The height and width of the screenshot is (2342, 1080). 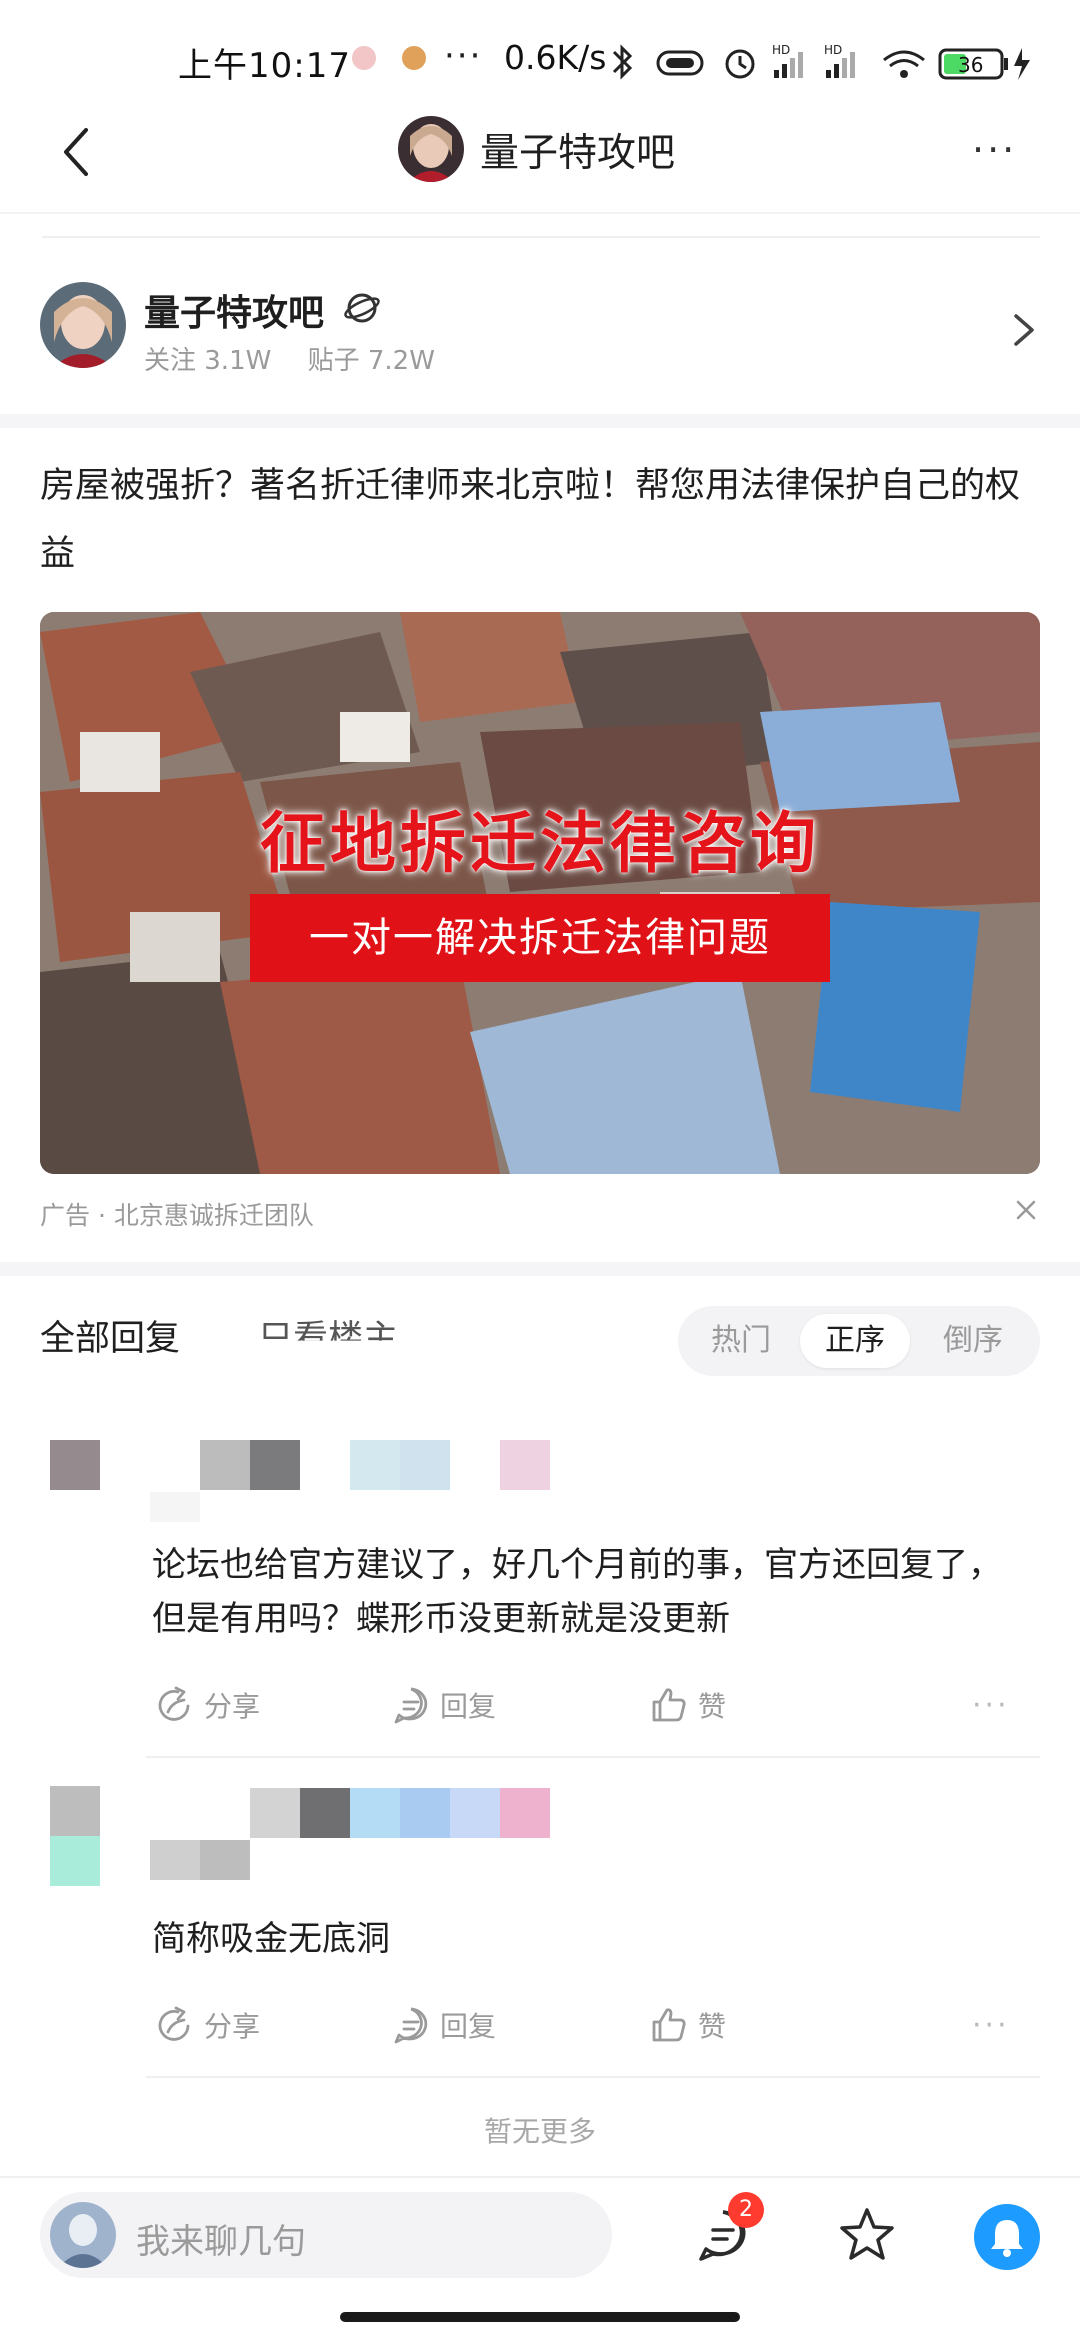 I want to click on notification-badge: 2, so click(x=746, y=2210).